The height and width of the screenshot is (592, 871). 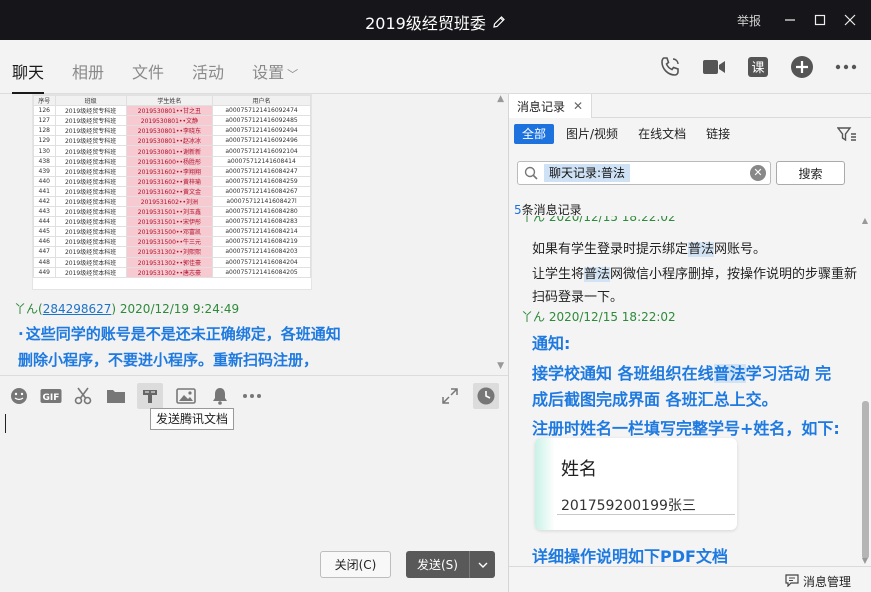 What do you see at coordinates (175, 309) in the screenshot?
I see `message-time: ) 2020/12/19 9:24:49` at bounding box center [175, 309].